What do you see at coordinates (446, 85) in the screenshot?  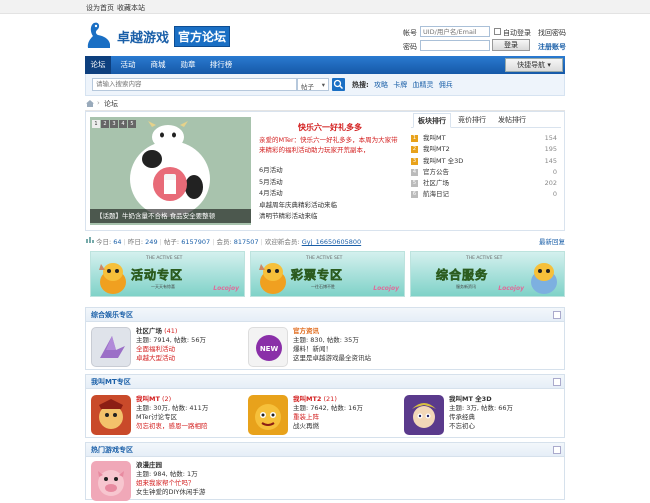 I see `hot-term: 佣兵` at bounding box center [446, 85].